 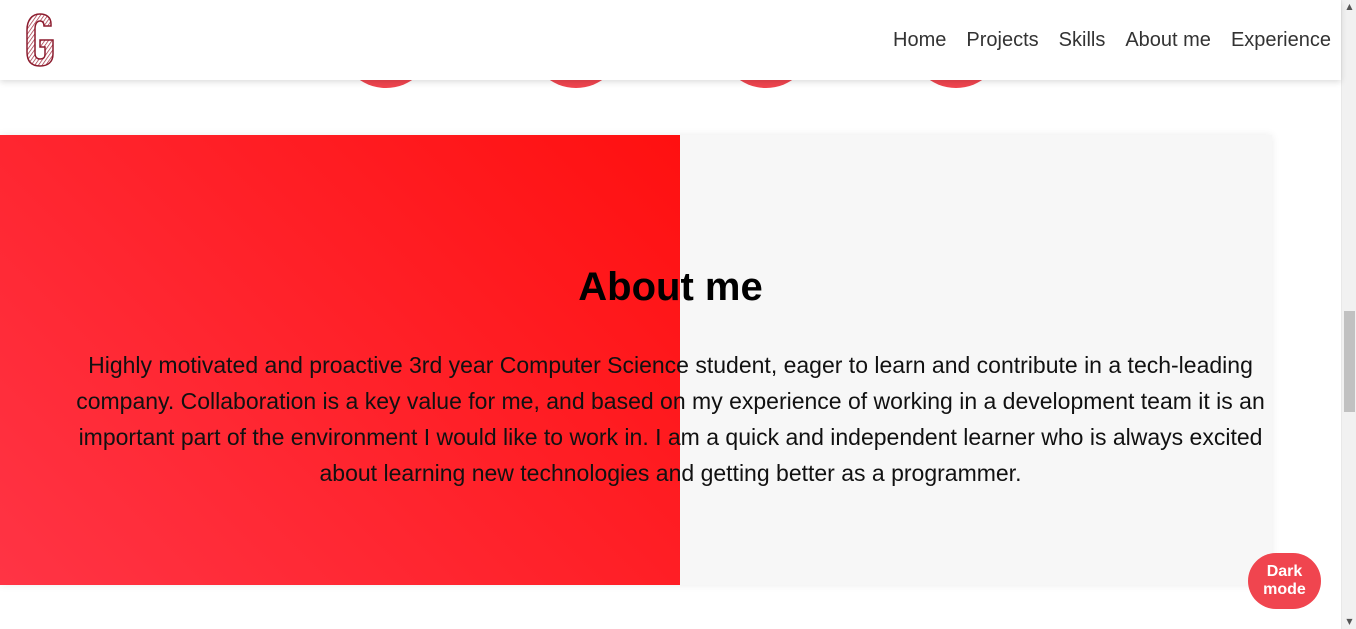 I want to click on about-title: About me, so click(x=670, y=287).